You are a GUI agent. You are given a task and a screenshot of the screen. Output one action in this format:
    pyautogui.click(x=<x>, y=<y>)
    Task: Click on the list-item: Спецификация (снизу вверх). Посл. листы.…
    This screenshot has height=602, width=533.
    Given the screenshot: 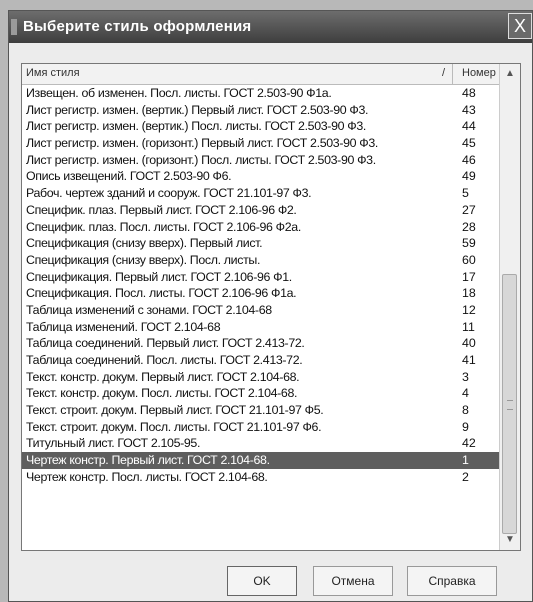 What is the action you would take?
    pyautogui.click(x=261, y=260)
    